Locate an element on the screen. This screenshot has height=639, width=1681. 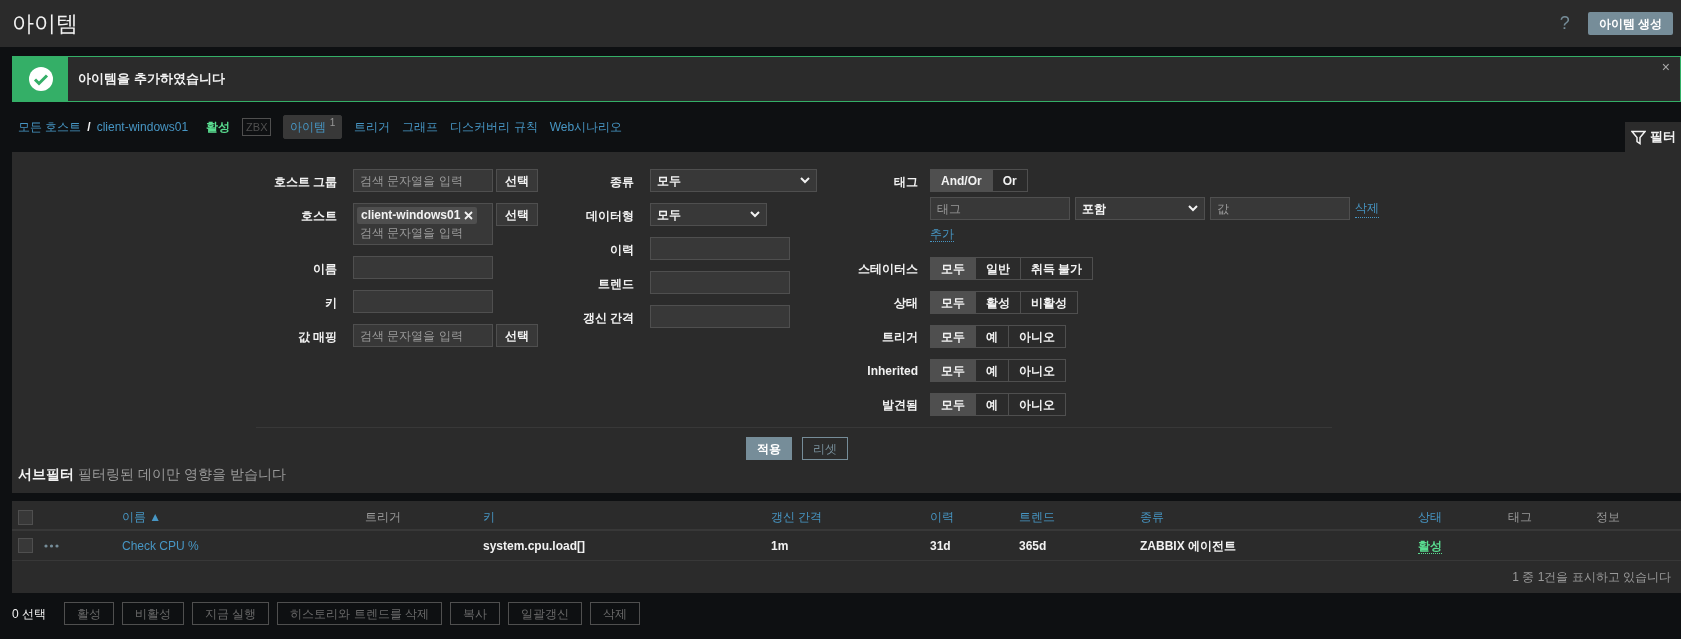
page-title: 아이템 is located at coordinates (45, 24).